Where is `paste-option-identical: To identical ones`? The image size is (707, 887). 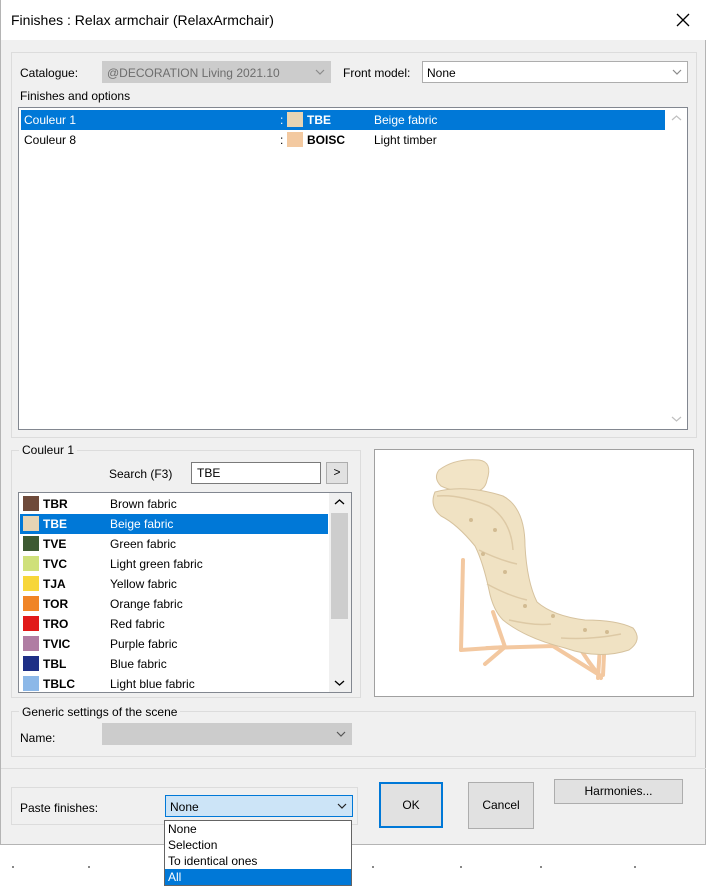 paste-option-identical: To identical ones is located at coordinates (258, 861).